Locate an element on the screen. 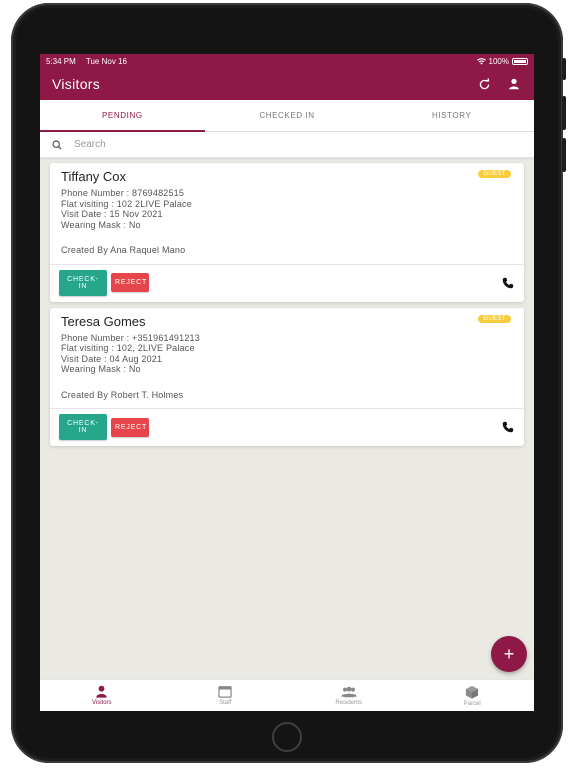  bottom-navigation: Visitors Staff Residents Parcel is located at coordinates (287, 695).